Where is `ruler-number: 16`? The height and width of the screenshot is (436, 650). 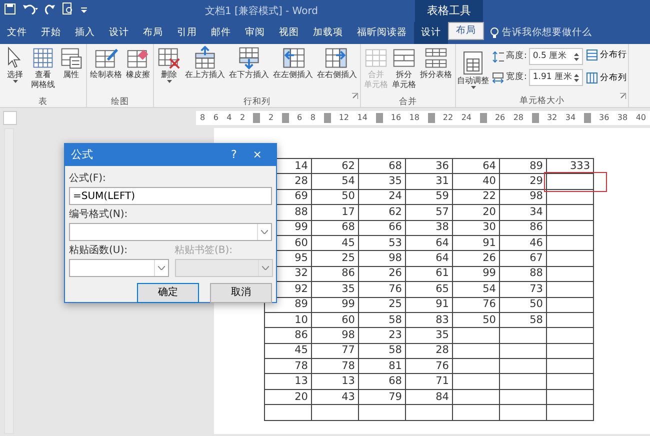
ruler-number: 16 is located at coordinates (396, 118).